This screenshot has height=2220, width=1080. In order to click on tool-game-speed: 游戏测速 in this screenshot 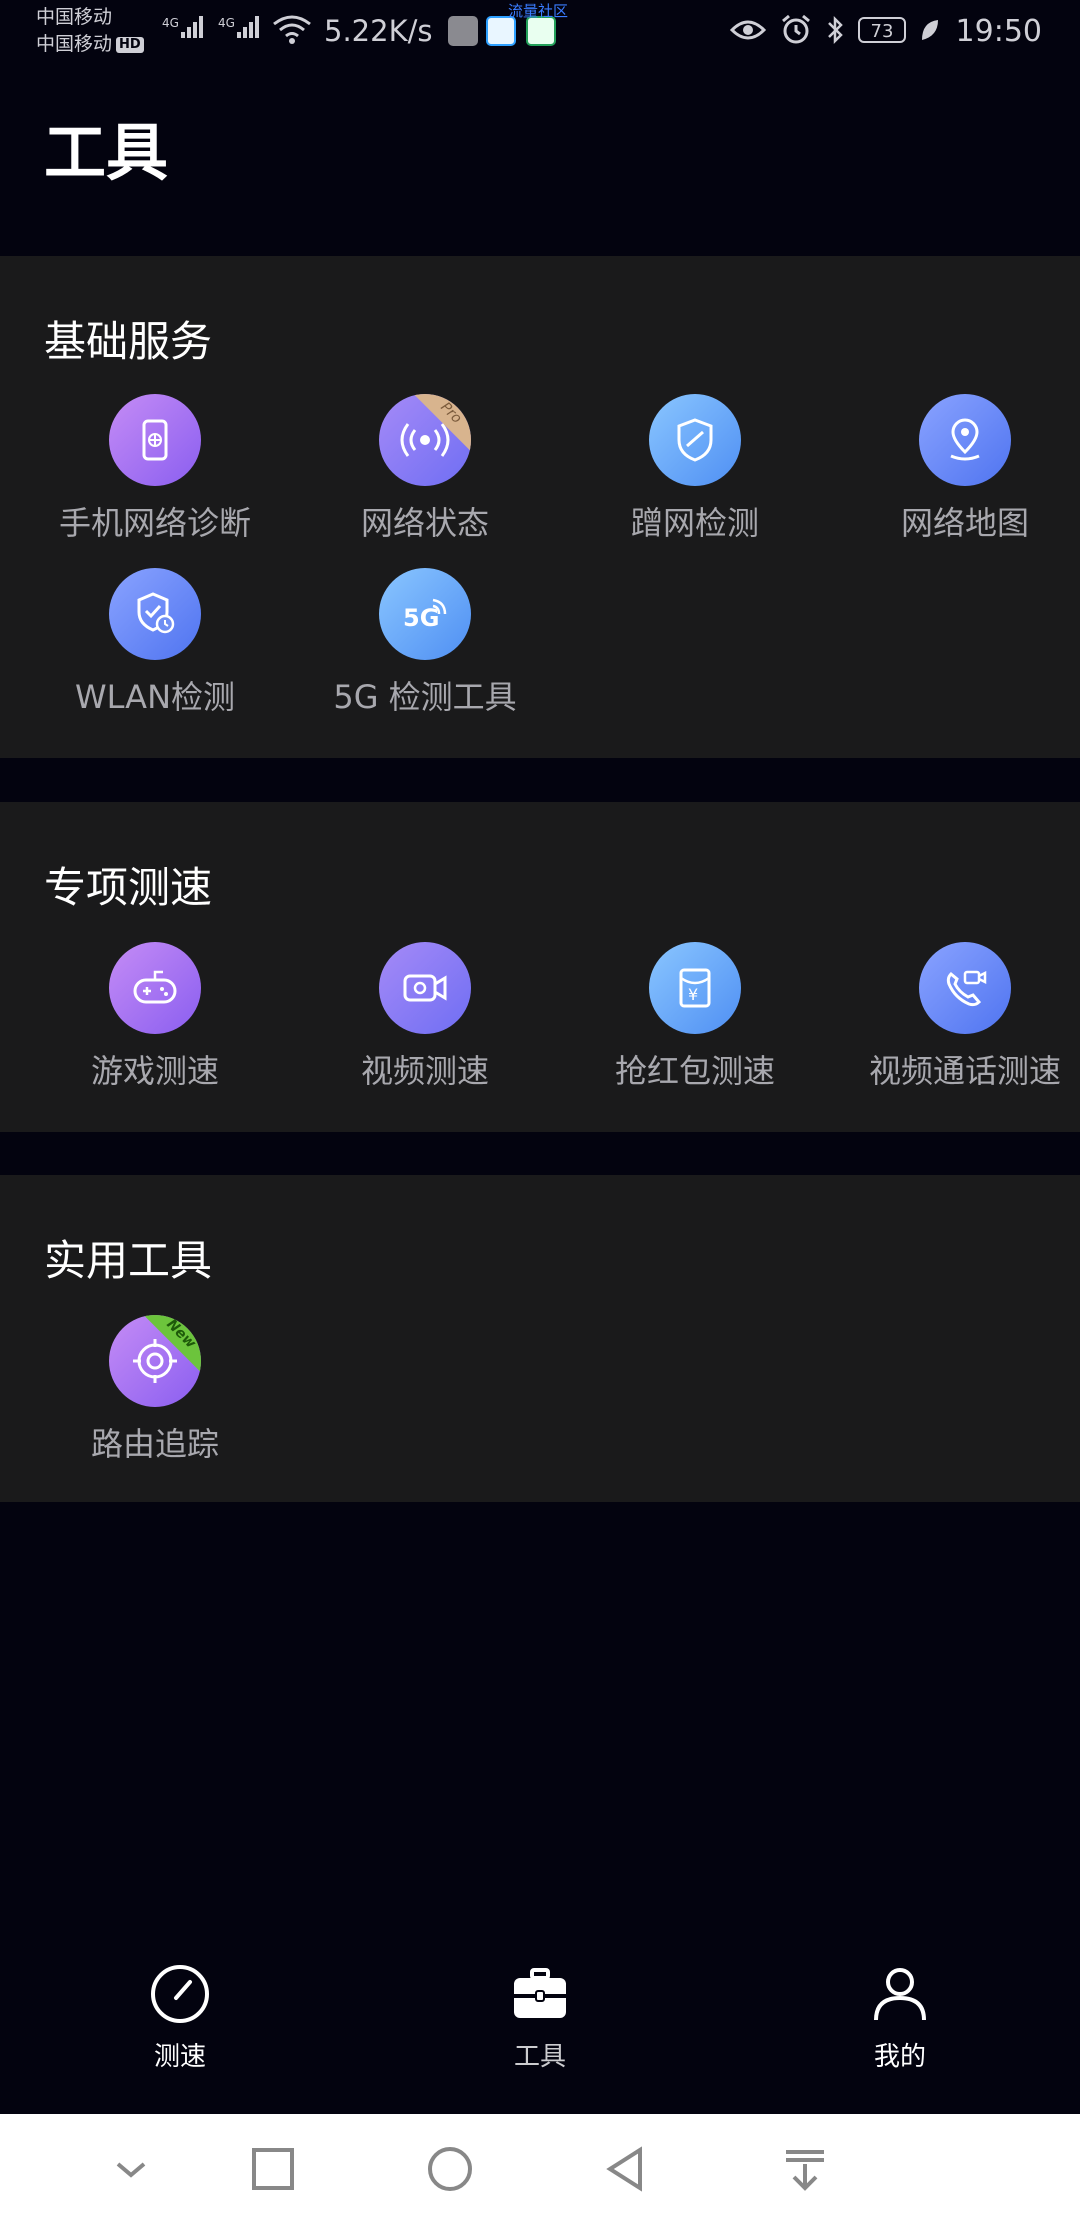, I will do `click(155, 1017)`.